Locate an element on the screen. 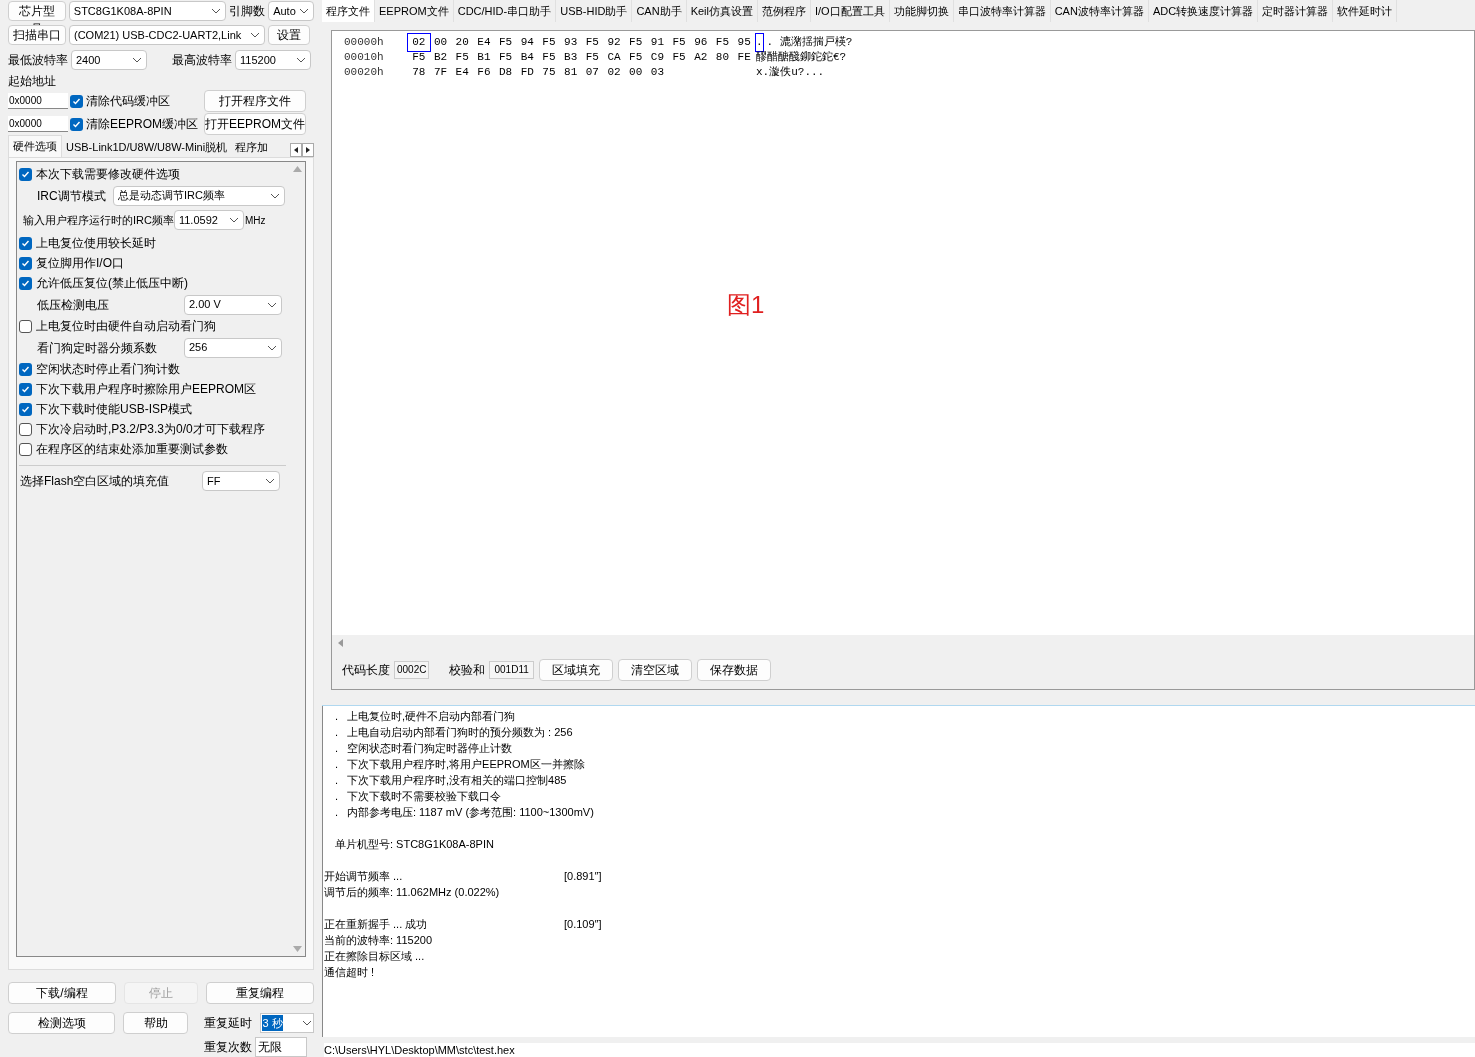 The image size is (1475, 1057). repeat-delay-select: 3 秒 is located at coordinates (287, 1023).